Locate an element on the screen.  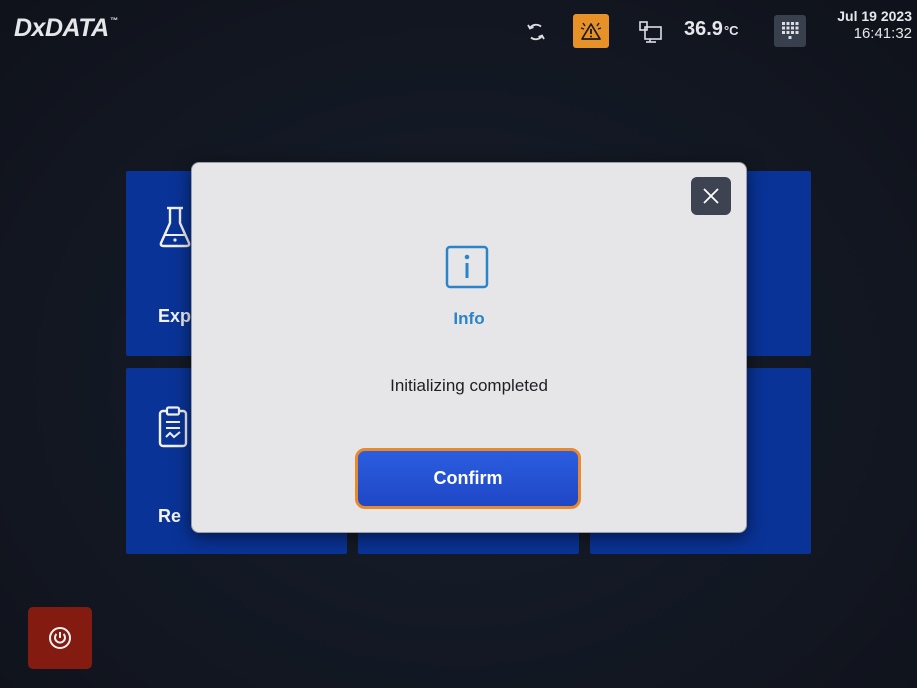
confirm-button: Confirm is located at coordinates (468, 478).